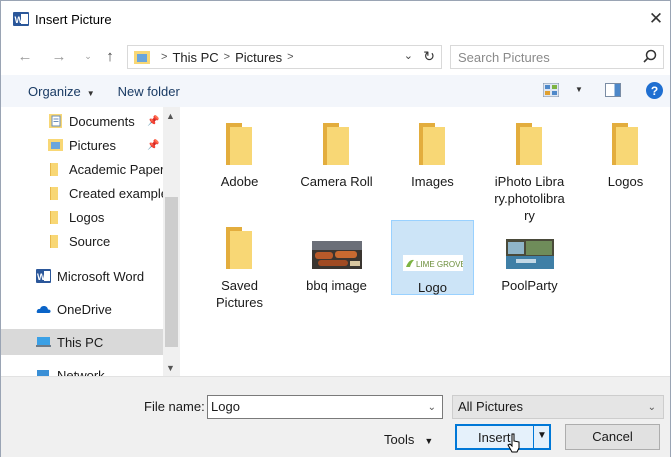 The image size is (671, 457). I want to click on change-view-icon, so click(551, 90).